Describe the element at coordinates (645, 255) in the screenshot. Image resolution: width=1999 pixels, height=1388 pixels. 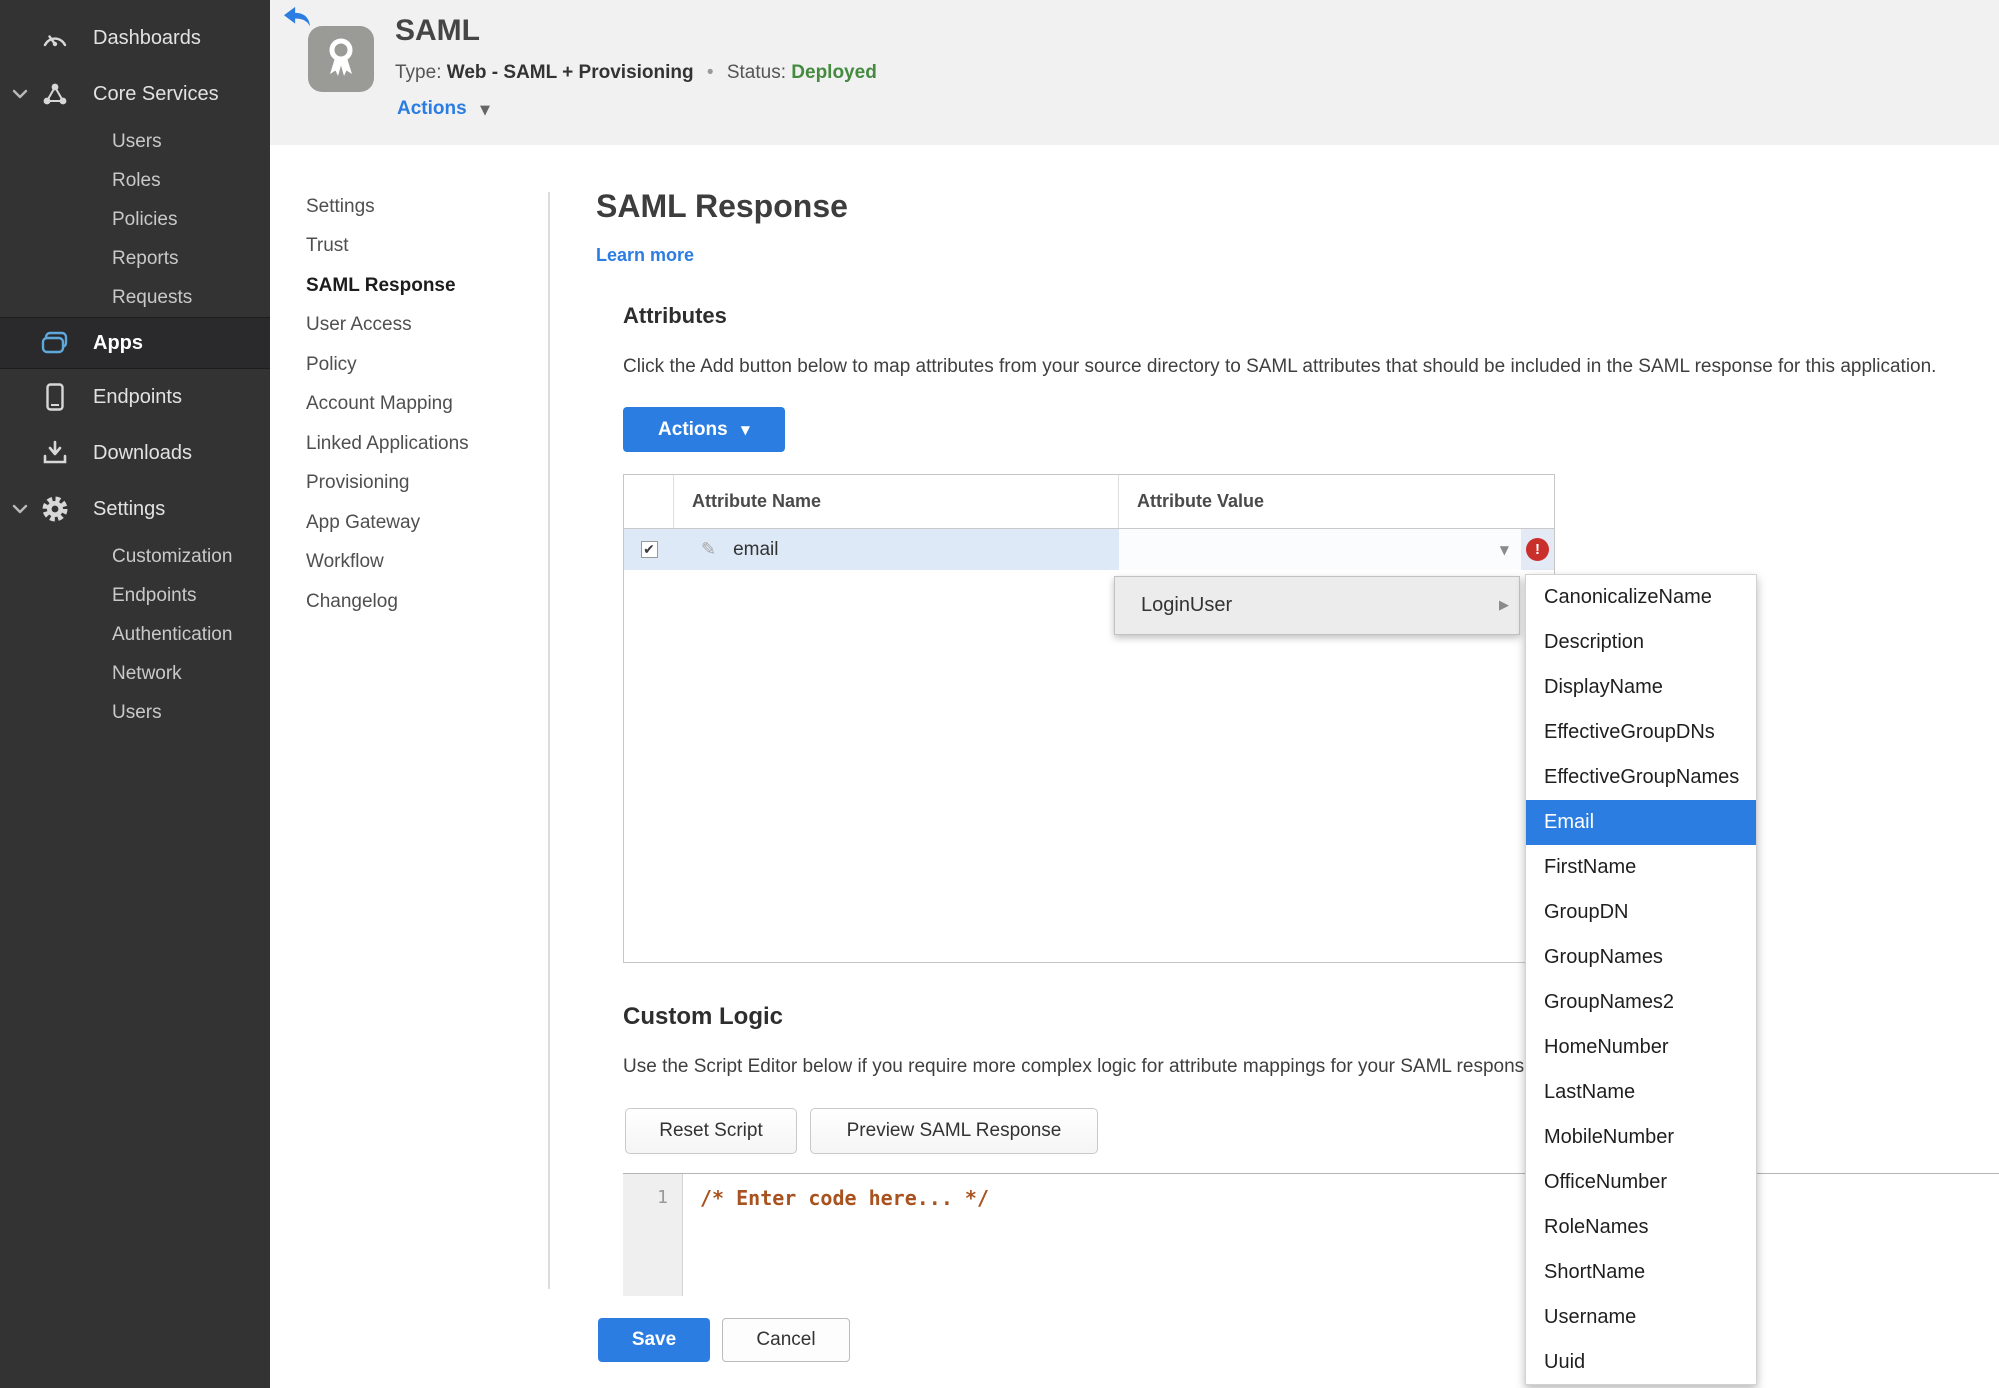
I see `learn-more-link: Learn more` at that location.